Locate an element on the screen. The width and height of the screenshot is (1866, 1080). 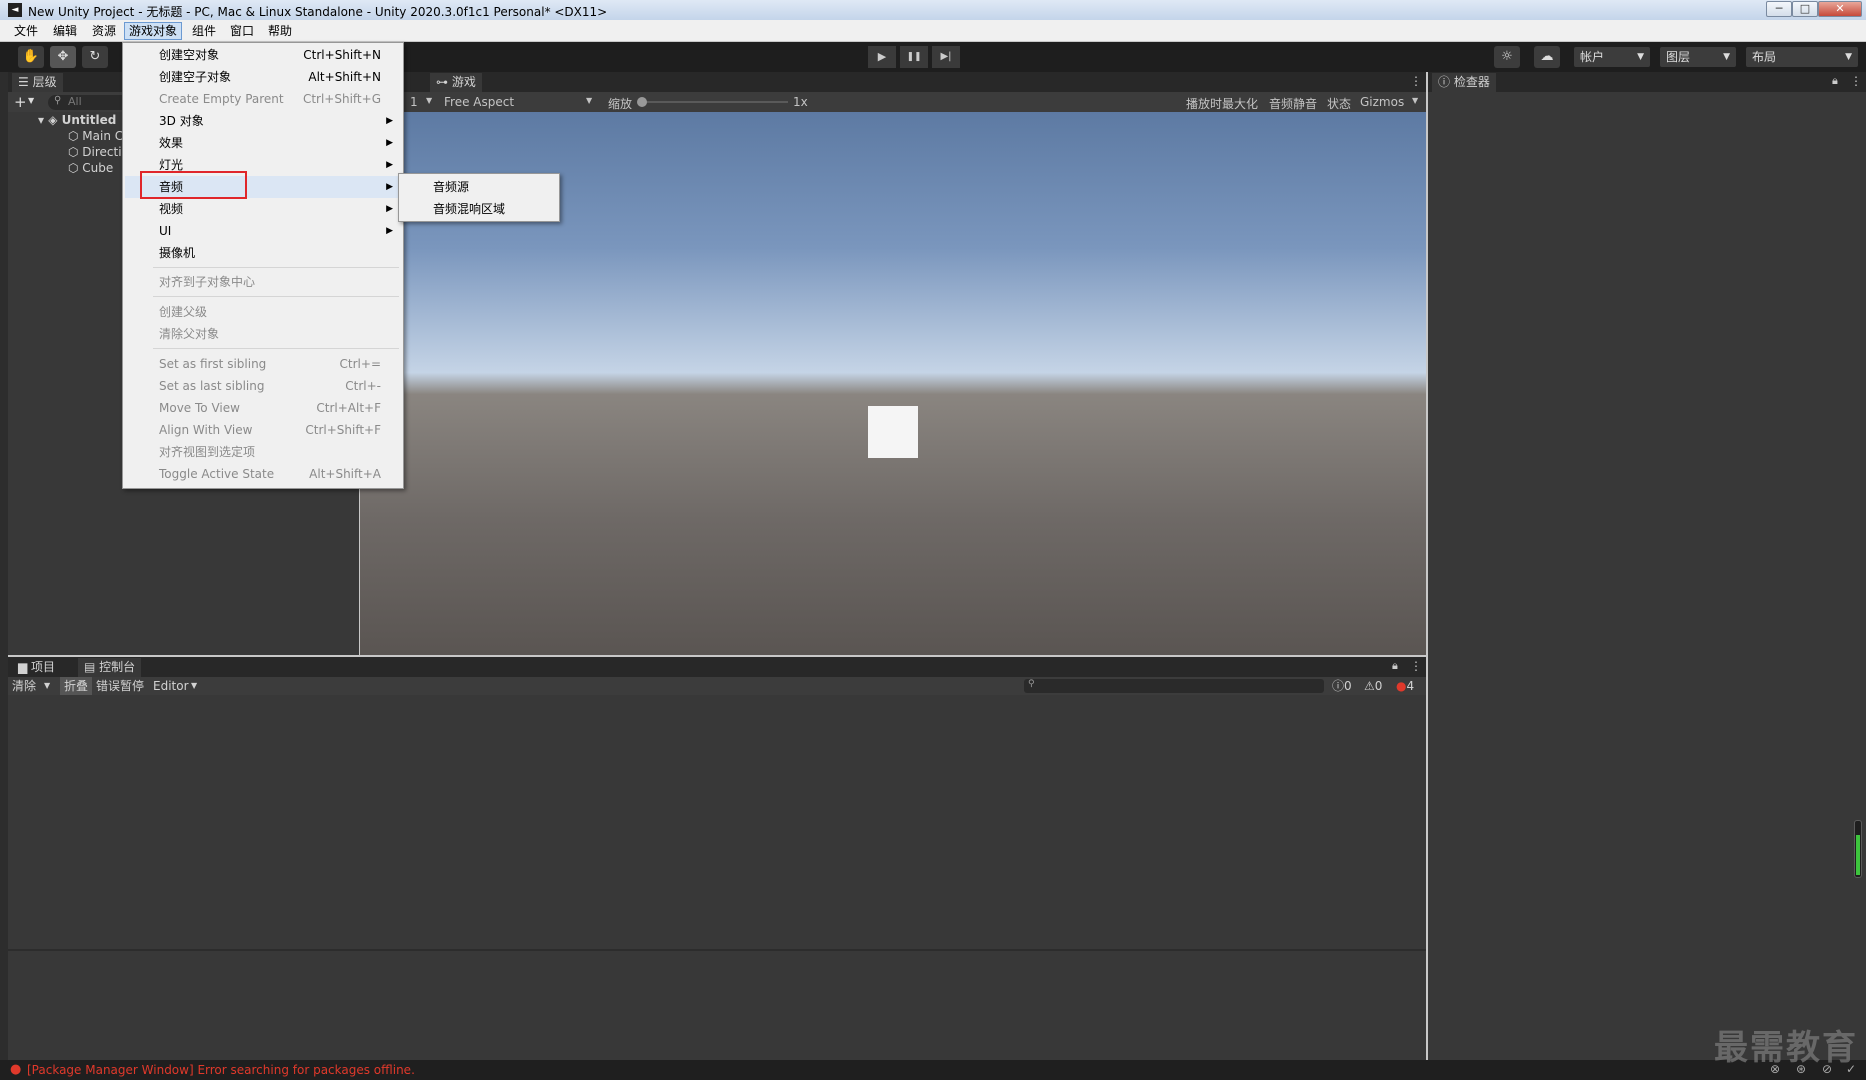
close-button: ✕ is located at coordinates (1840, 9).